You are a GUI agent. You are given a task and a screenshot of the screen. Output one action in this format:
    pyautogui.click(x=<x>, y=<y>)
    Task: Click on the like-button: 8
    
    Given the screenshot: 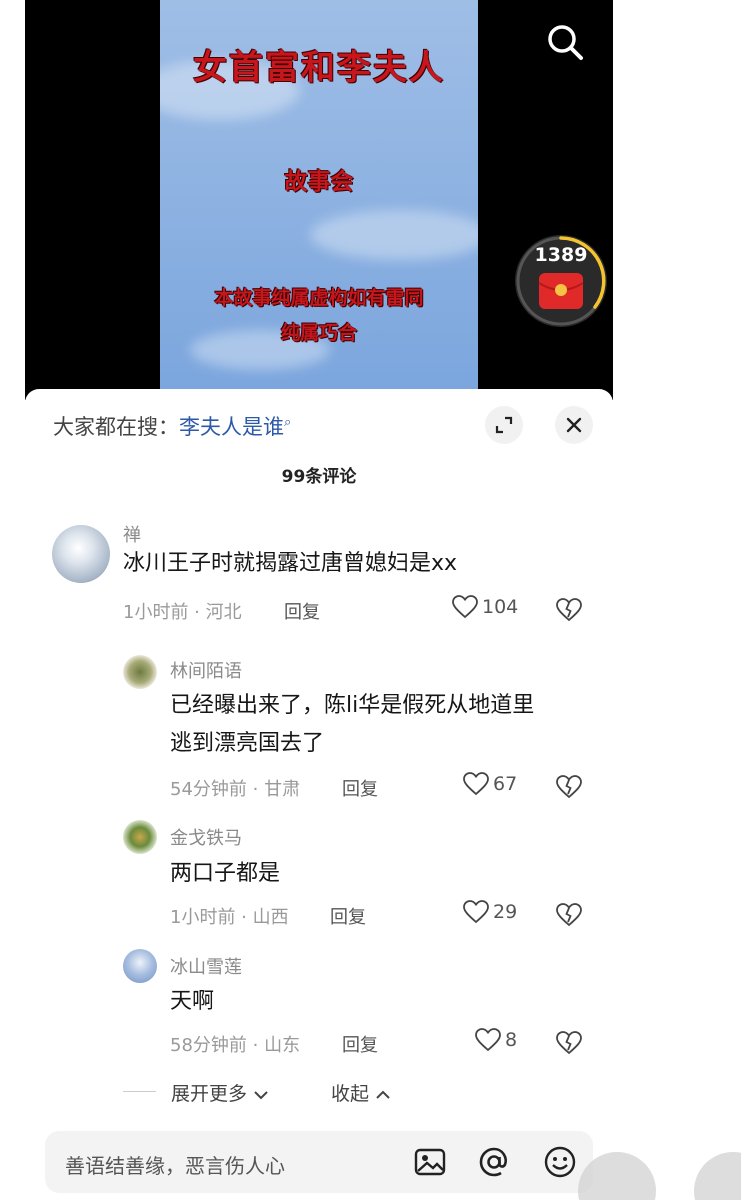 What is the action you would take?
    pyautogui.click(x=496, y=1040)
    